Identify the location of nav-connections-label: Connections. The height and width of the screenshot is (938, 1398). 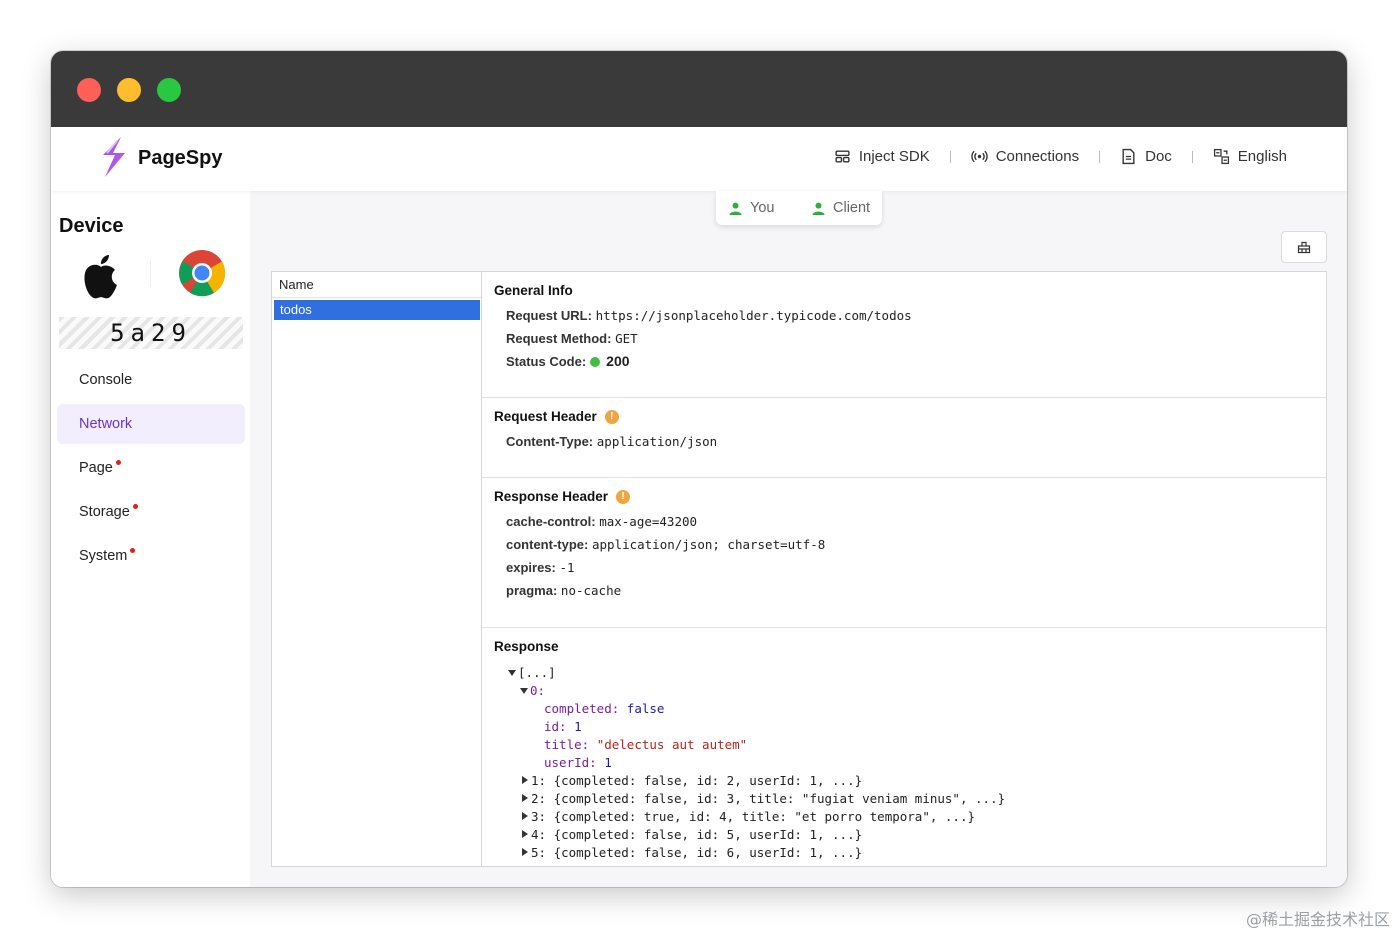
(1037, 156).